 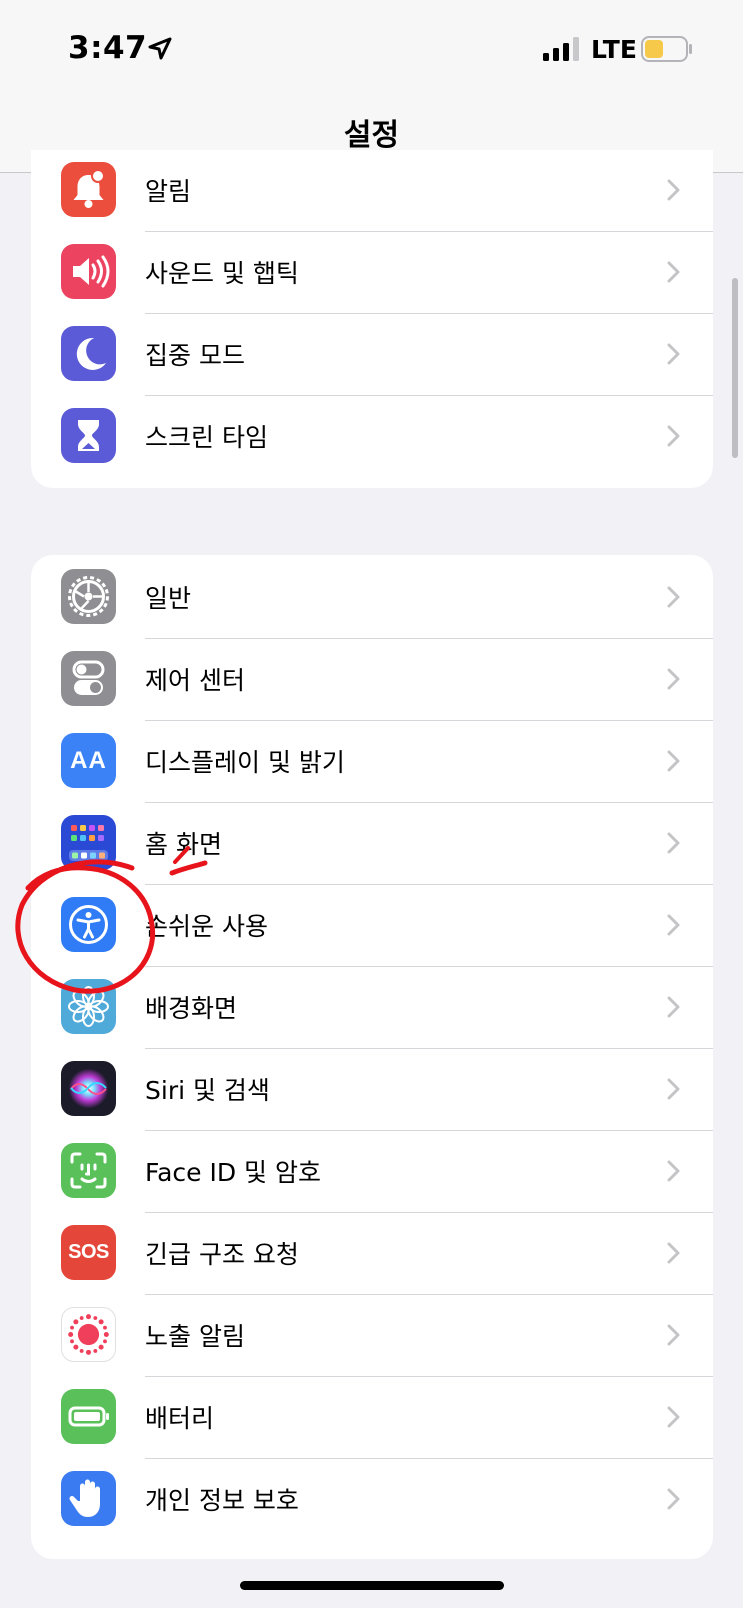 I want to click on settings-row-exposure: 노출 알림, so click(x=372, y=1335).